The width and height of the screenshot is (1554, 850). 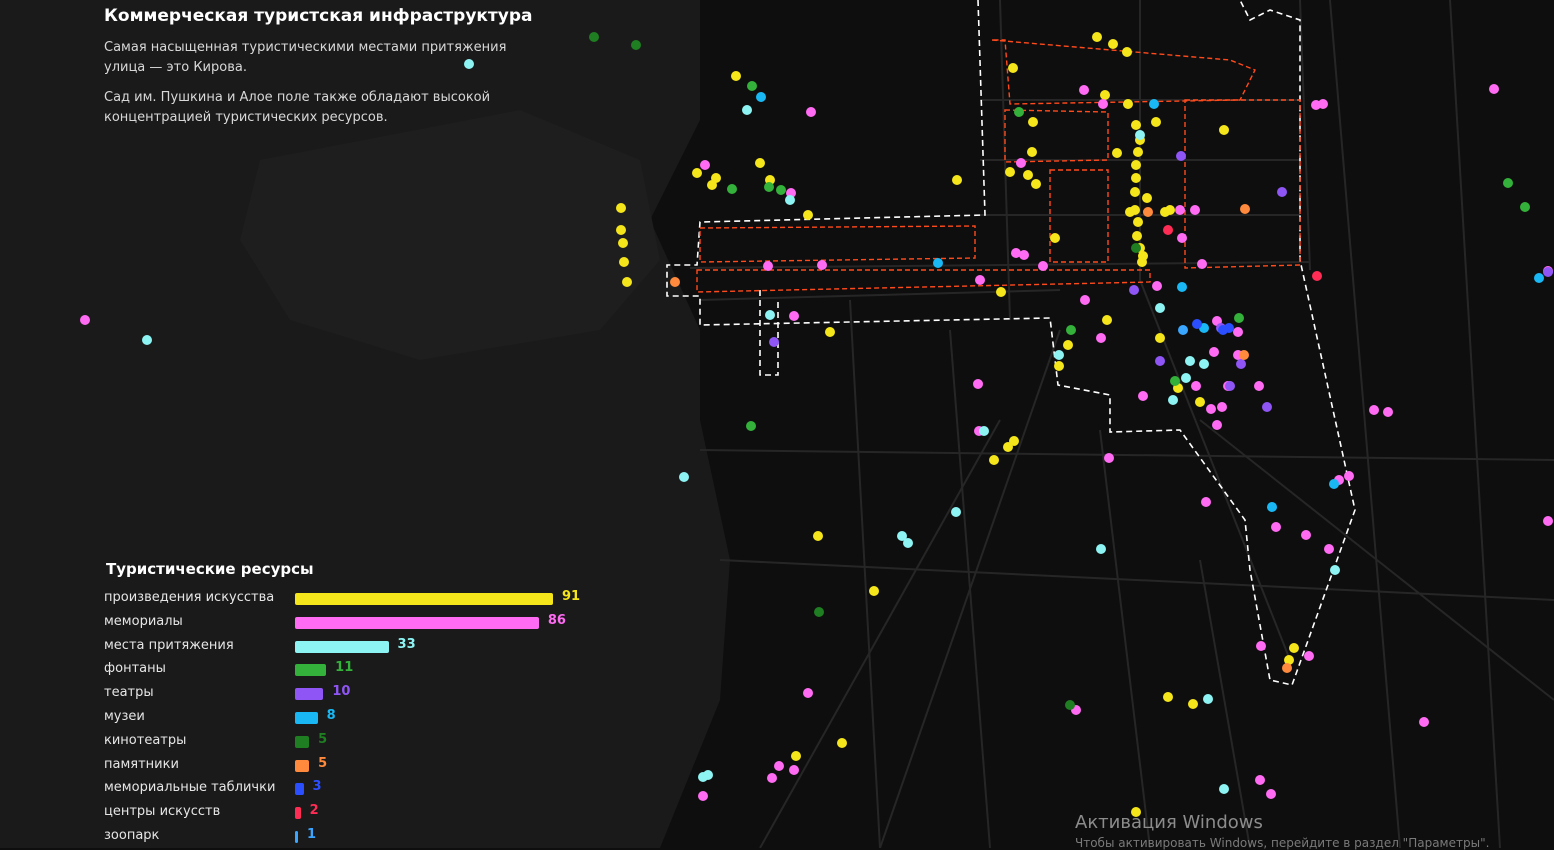 I want to click on legend-row: места притяжения 33, so click(x=364, y=648).